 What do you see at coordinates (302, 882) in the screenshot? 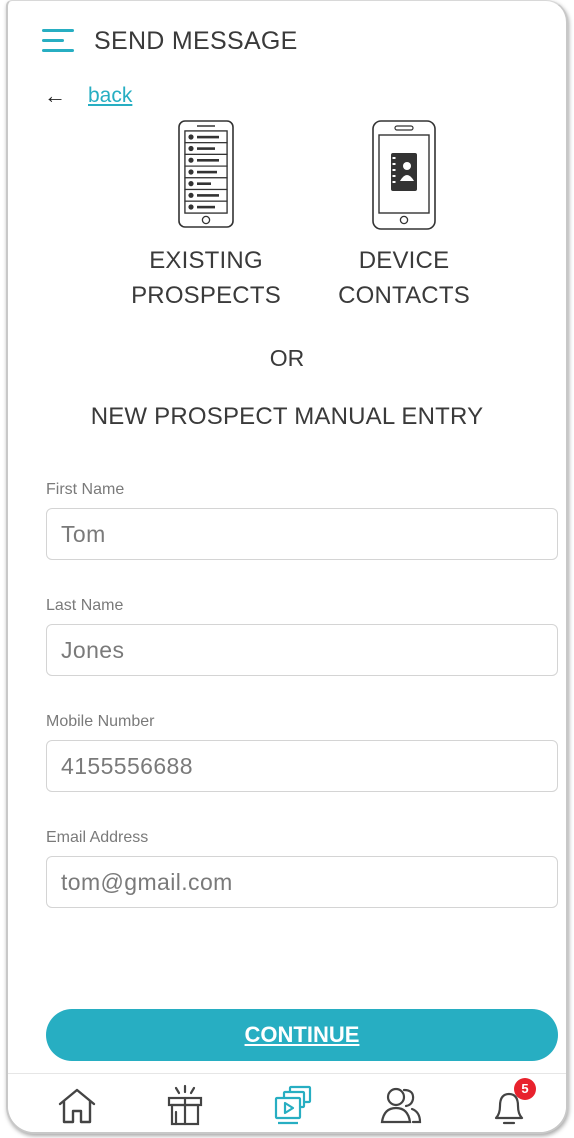
I see `email-address-field` at bounding box center [302, 882].